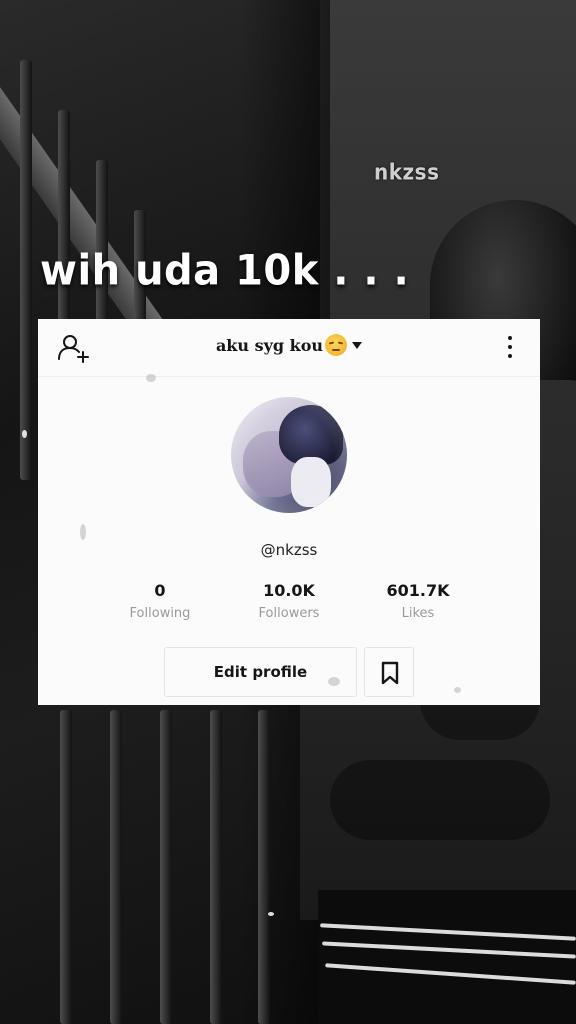 The height and width of the screenshot is (1024, 576). What do you see at coordinates (289, 601) in the screenshot?
I see `stat-followers: 10.0K Followers` at bounding box center [289, 601].